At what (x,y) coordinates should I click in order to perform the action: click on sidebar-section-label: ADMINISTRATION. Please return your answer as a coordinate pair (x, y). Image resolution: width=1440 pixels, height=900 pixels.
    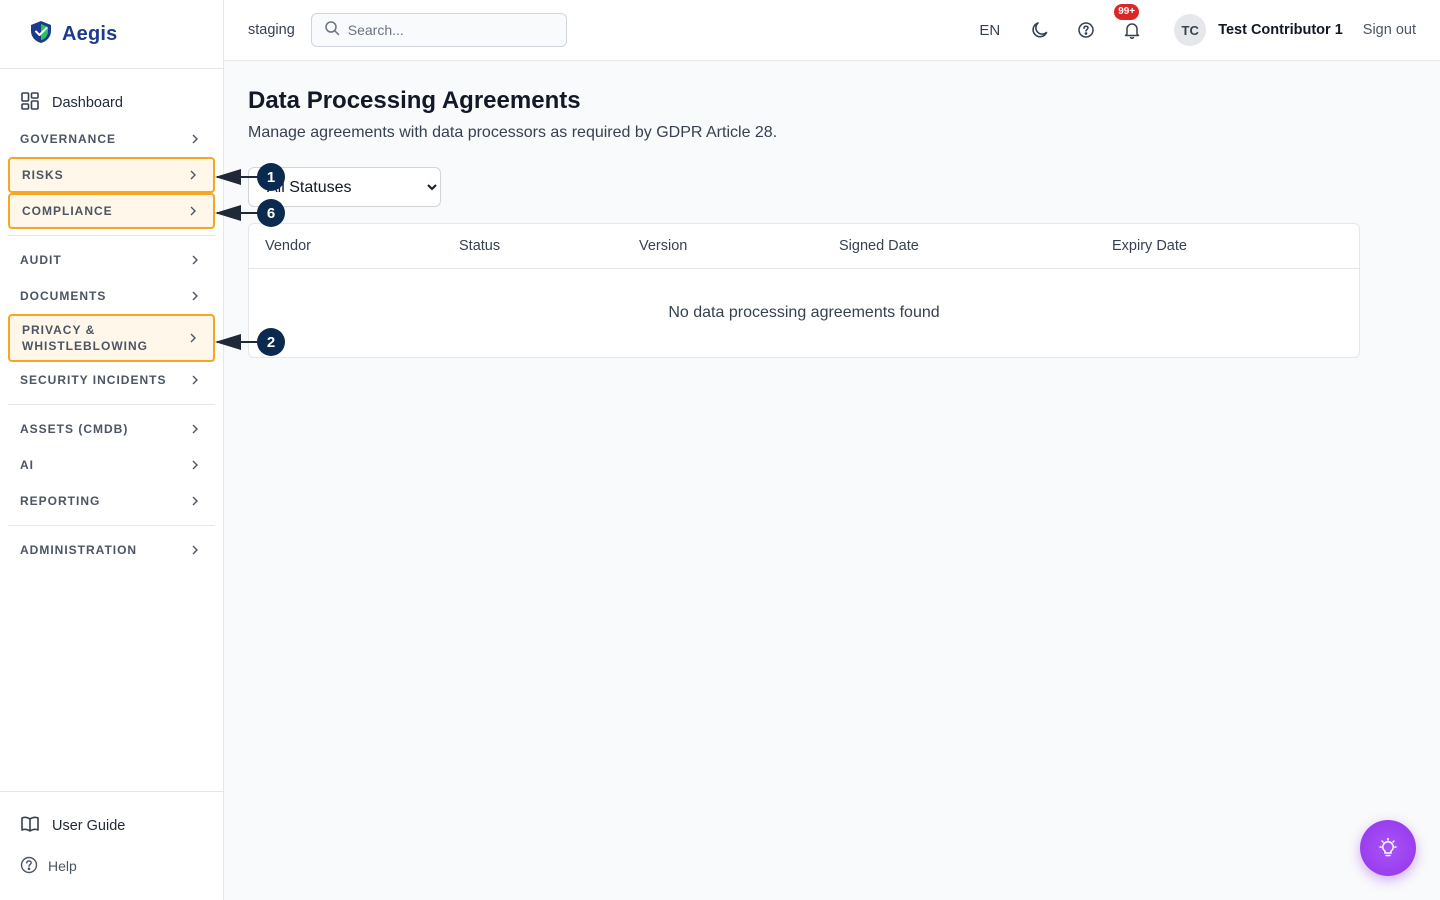
    Looking at the image, I should click on (79, 550).